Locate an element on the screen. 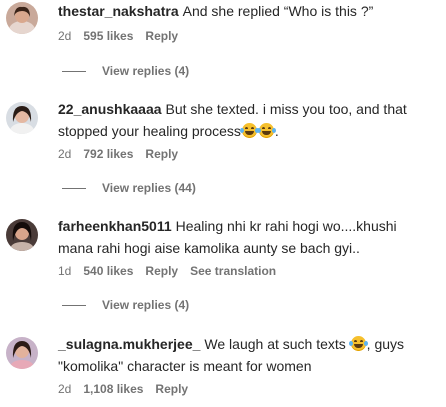 This screenshot has height=407, width=446. comment-likes: 1,108 likes is located at coordinates (113, 389).